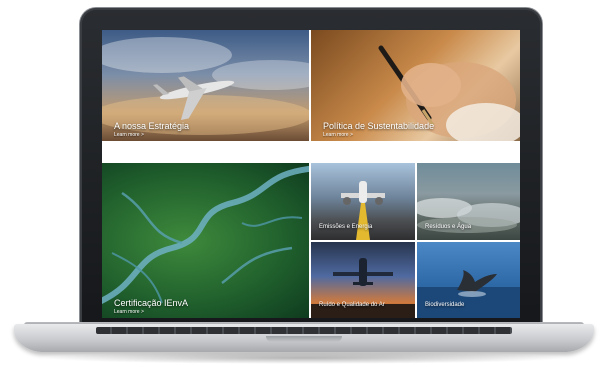  Describe the element at coordinates (468, 280) in the screenshot. I see `tile-biodiversity: Biodiversidade` at that location.